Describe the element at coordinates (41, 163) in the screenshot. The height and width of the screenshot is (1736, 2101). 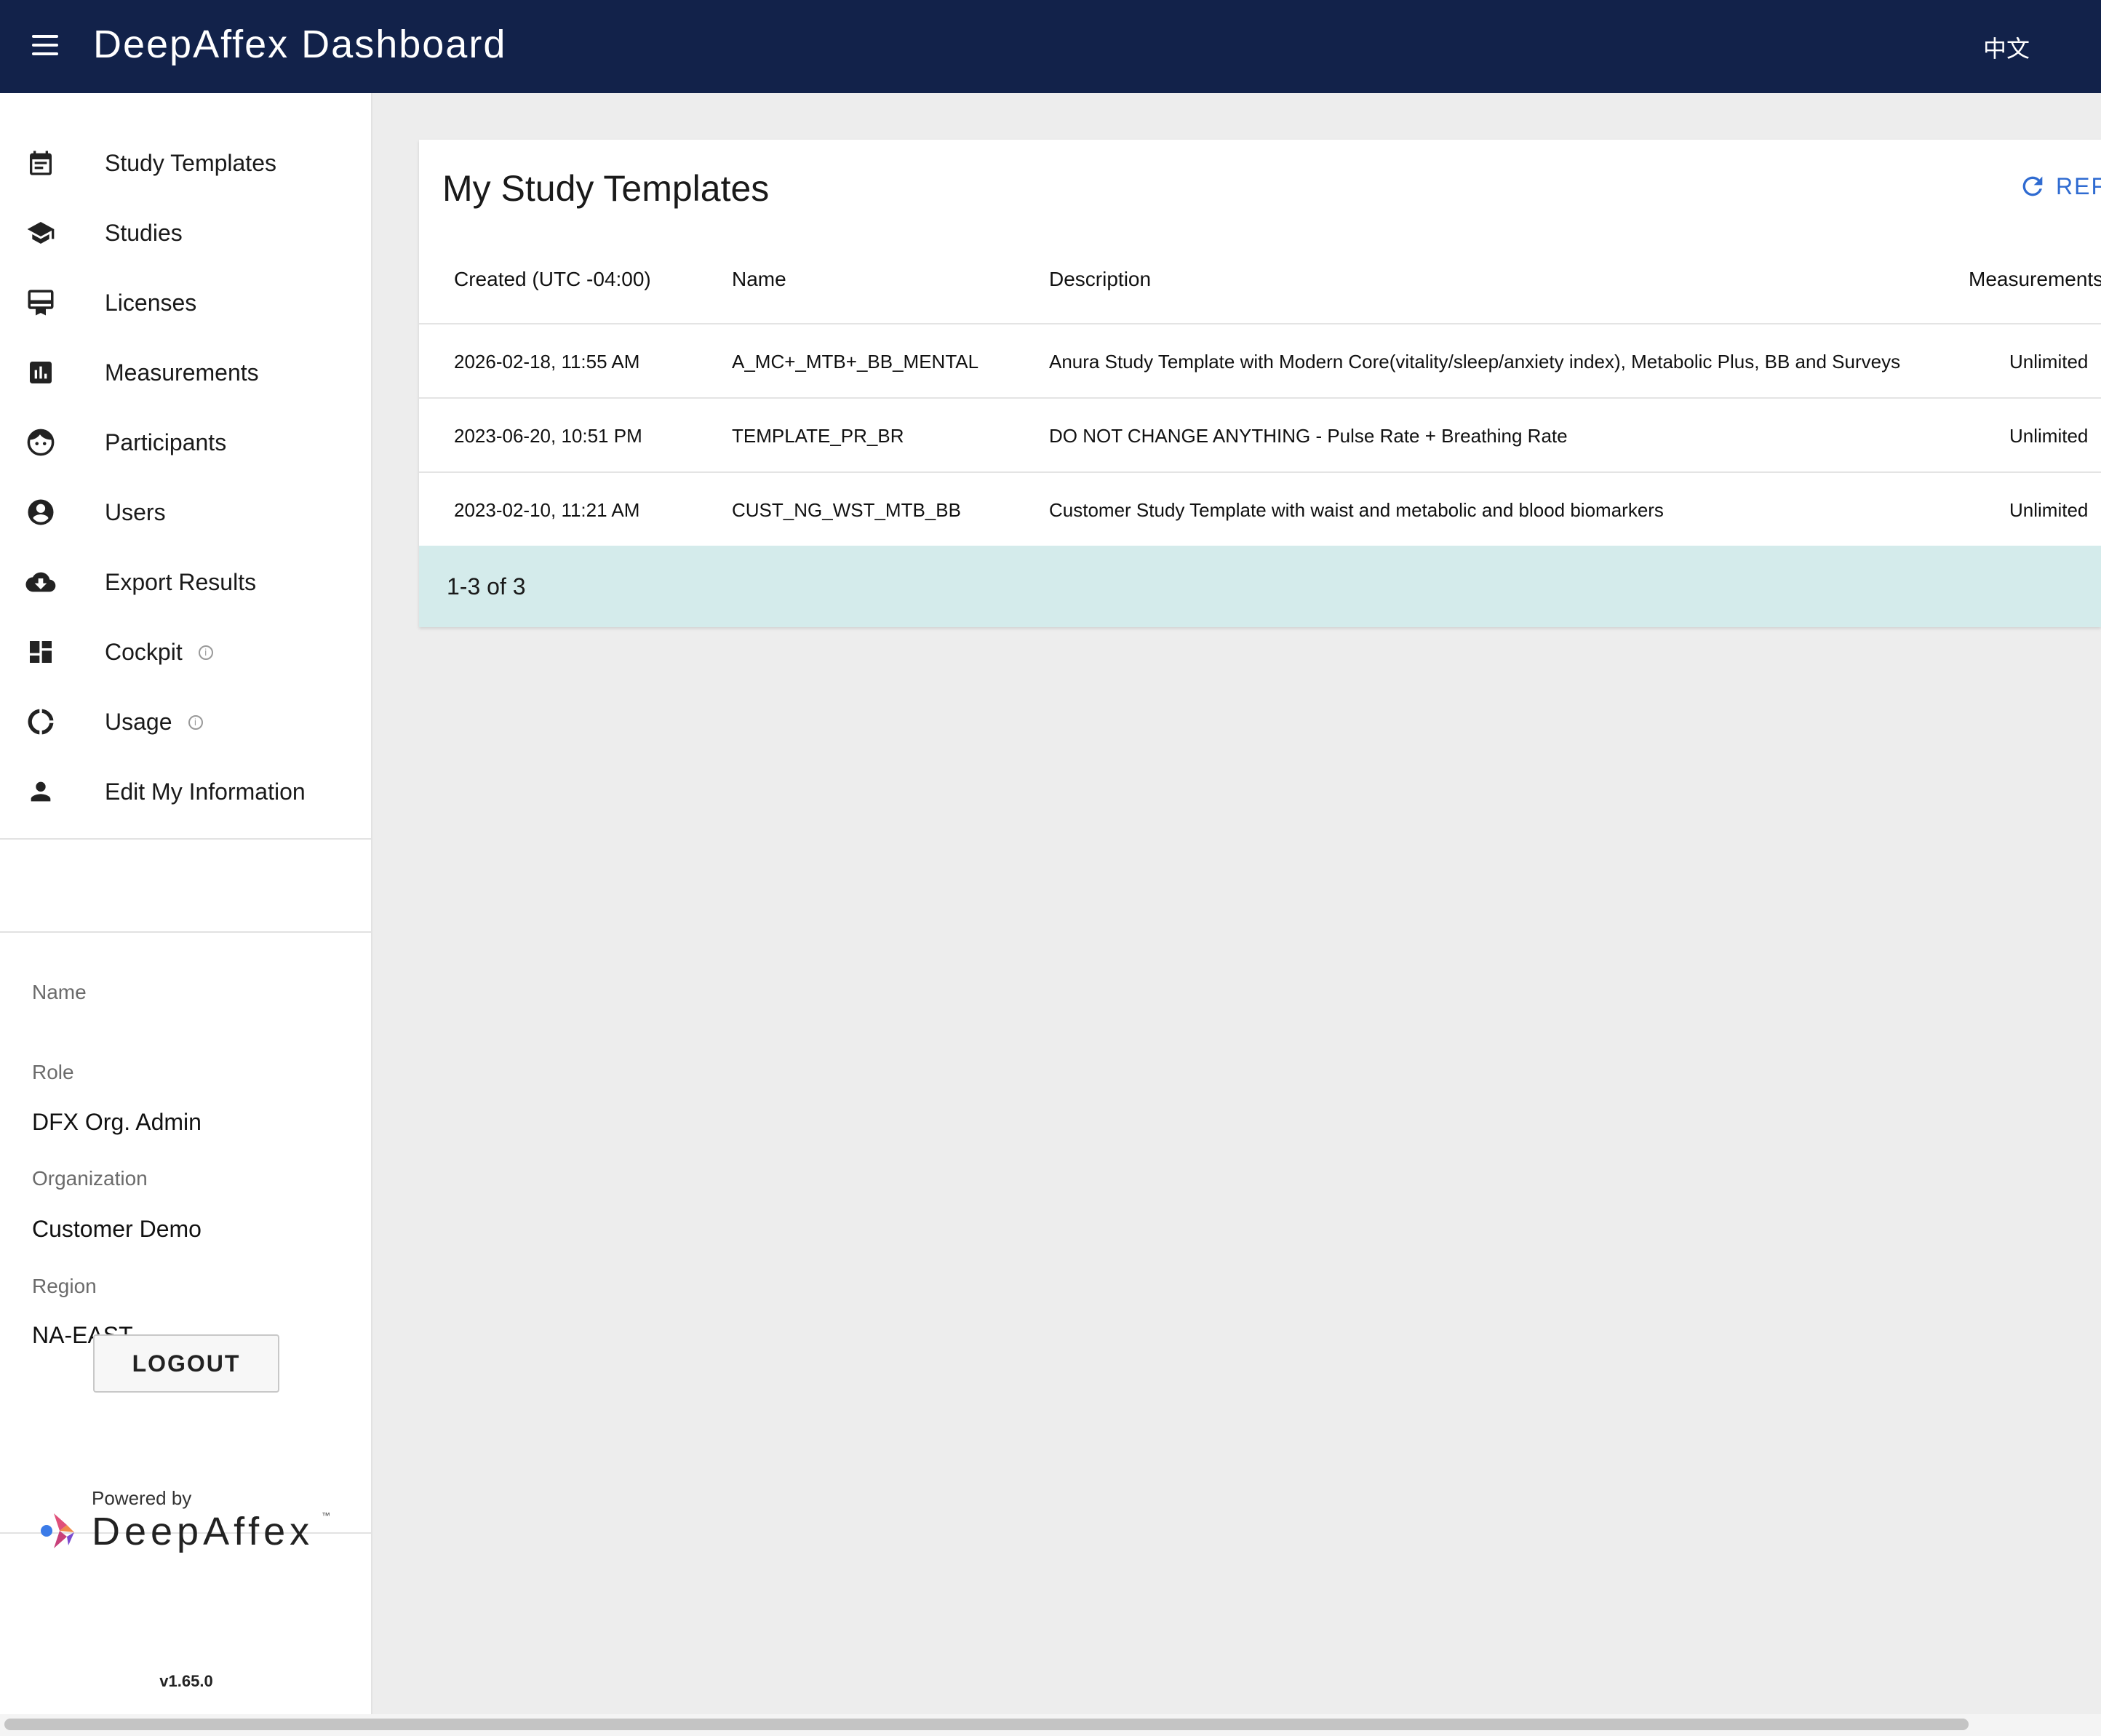
I see `calendar-icon` at that location.